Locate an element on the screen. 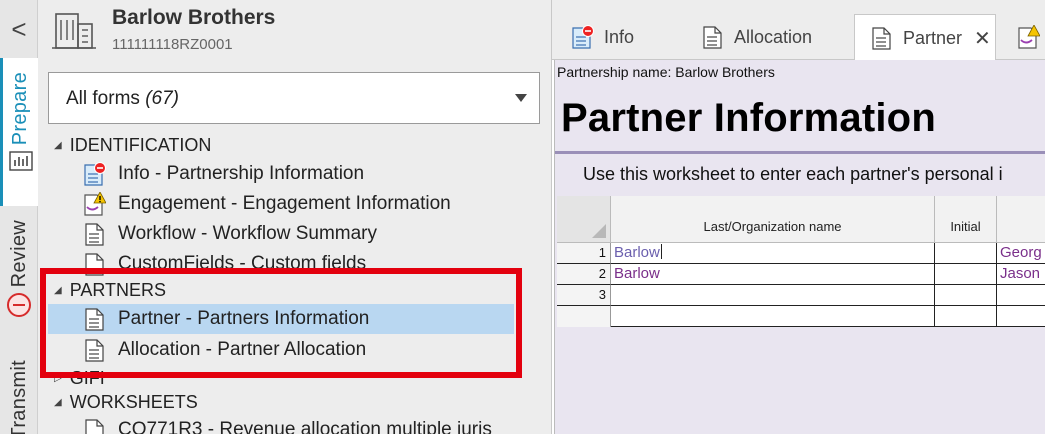 Image resolution: width=1045 pixels, height=434 pixels. tree-section-worksheets: ◢ WORKSHEETS is located at coordinates (126, 402).